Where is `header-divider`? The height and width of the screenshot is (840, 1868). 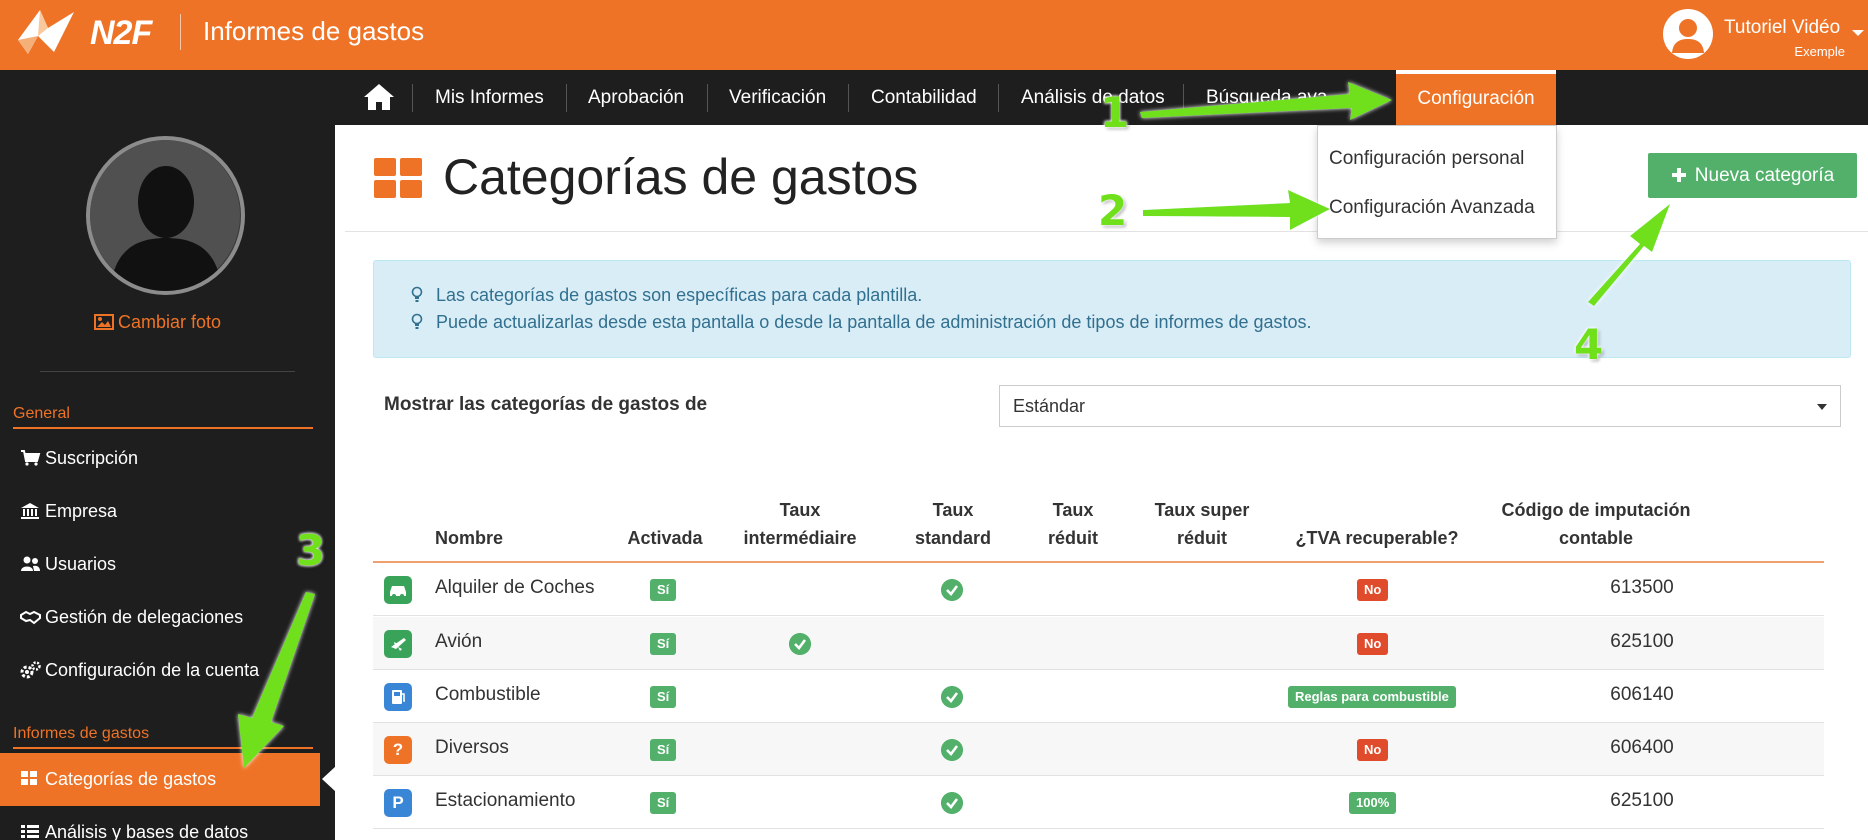 header-divider is located at coordinates (180, 32).